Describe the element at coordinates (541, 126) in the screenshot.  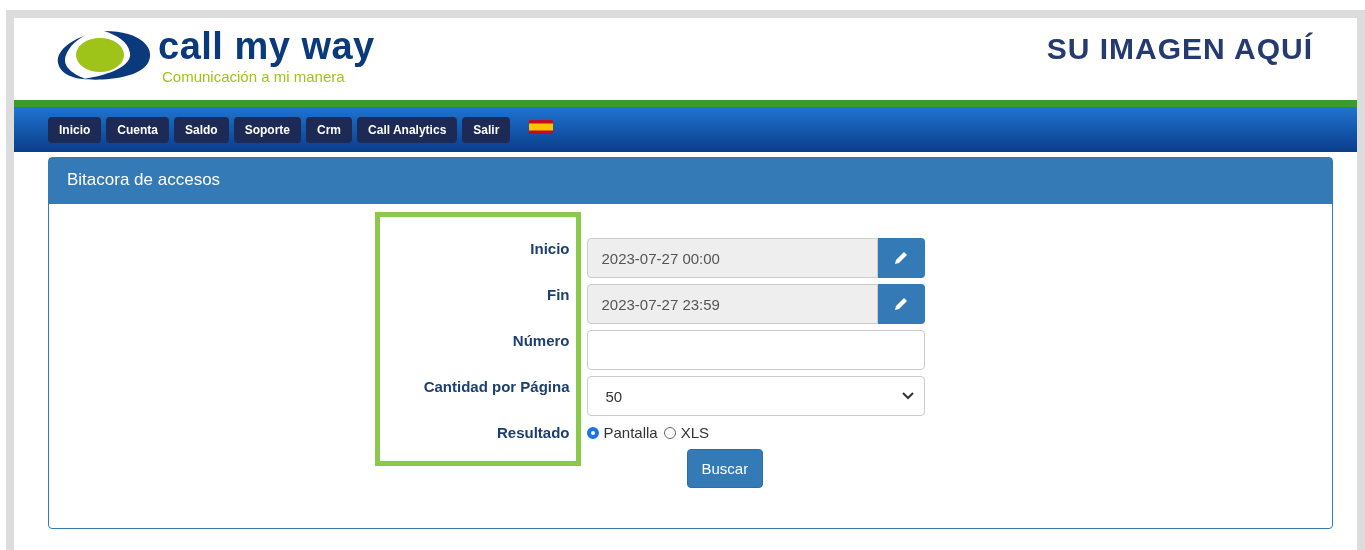
I see `spain-flag-icon` at that location.